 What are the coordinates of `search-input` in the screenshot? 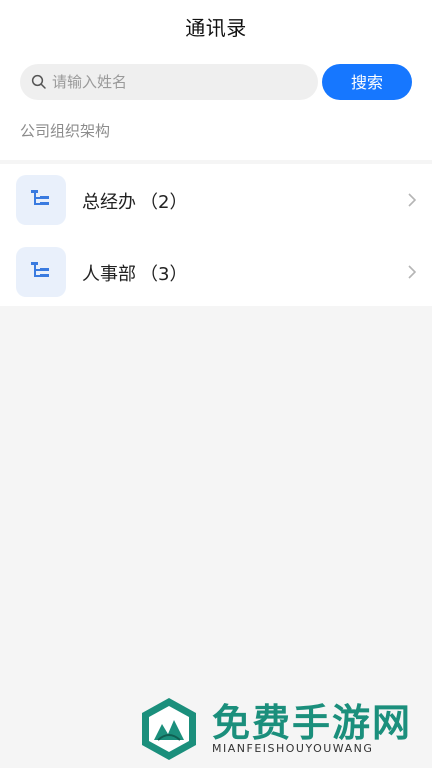 It's located at (178, 82).